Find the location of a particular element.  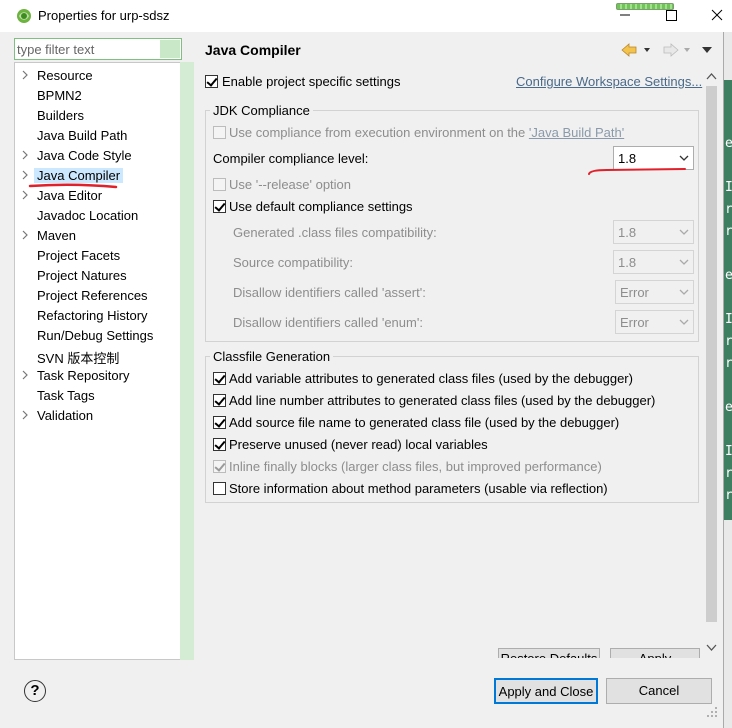

scrollbar-thumb is located at coordinates (711, 354).